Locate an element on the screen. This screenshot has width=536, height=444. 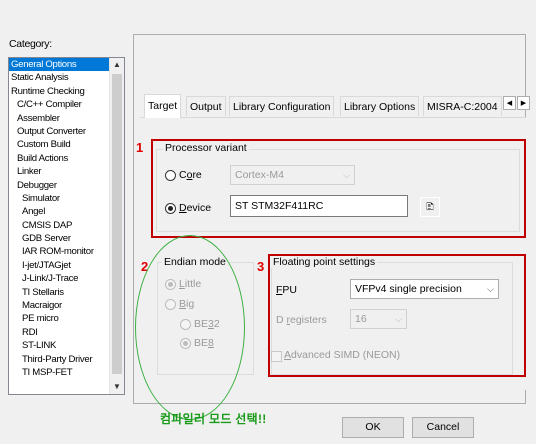
cancel-button: Cancel is located at coordinates (443, 427).